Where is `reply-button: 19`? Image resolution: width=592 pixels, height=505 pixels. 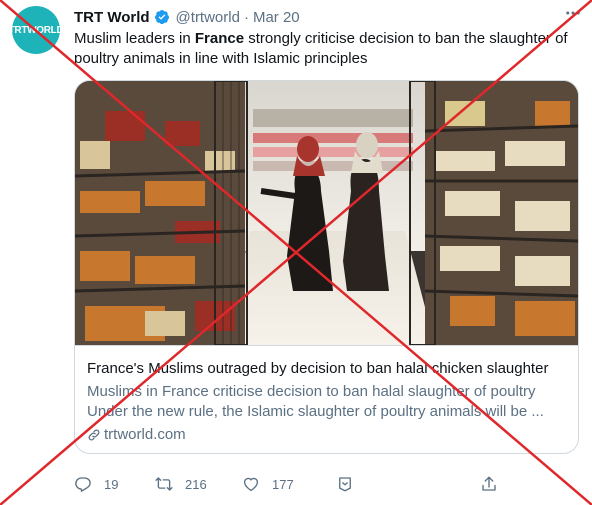 reply-button: 19 is located at coordinates (96, 484).